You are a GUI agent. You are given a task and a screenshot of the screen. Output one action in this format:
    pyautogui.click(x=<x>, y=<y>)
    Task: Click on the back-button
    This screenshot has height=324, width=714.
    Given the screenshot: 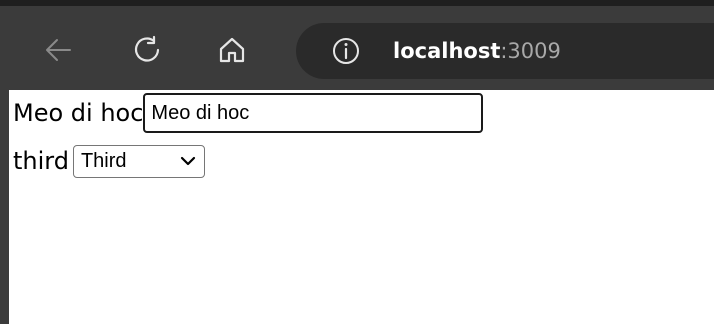 What is the action you would take?
    pyautogui.click(x=58, y=50)
    